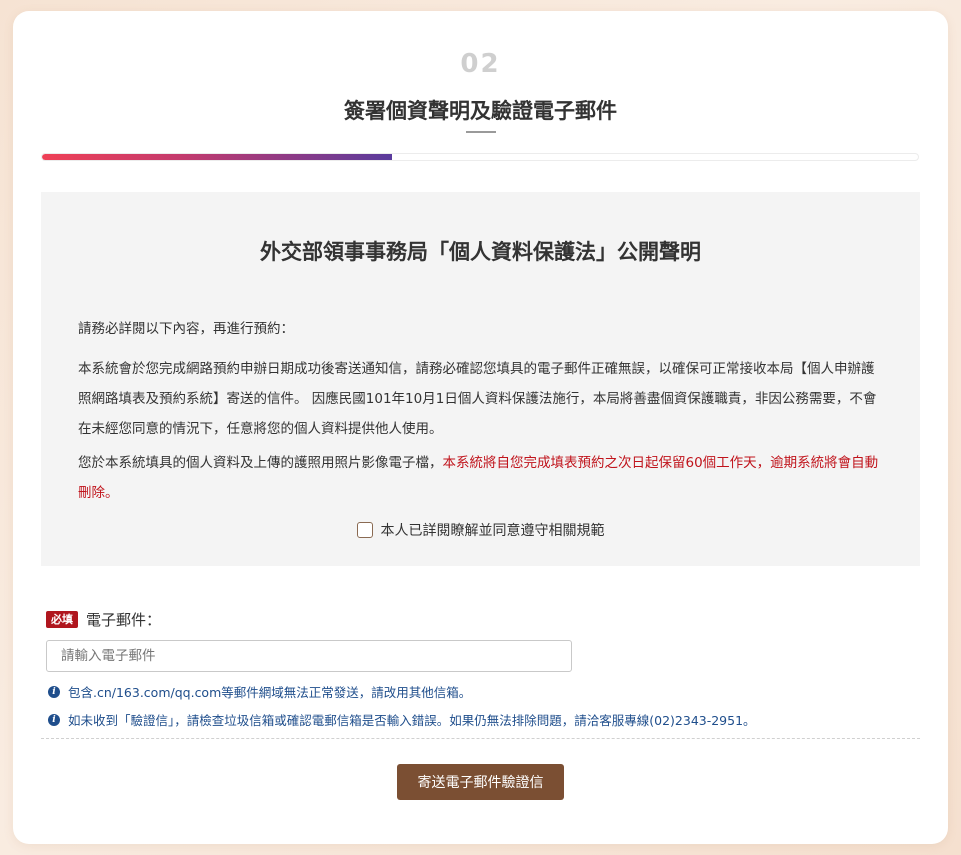 The height and width of the screenshot is (855, 961). What do you see at coordinates (480, 782) in the screenshot?
I see `send-verification-button: 寄送電子郵件驗證信` at bounding box center [480, 782].